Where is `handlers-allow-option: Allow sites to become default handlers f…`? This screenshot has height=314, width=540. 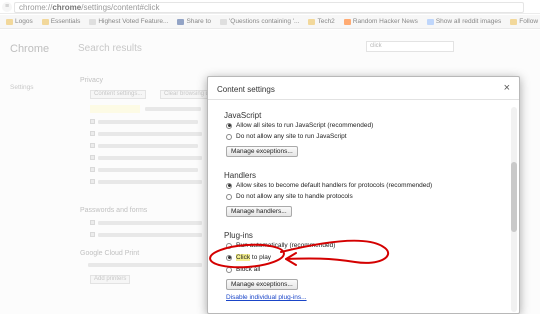
handlers-allow-option: Allow sites to become default handlers f… is located at coordinates (329, 185).